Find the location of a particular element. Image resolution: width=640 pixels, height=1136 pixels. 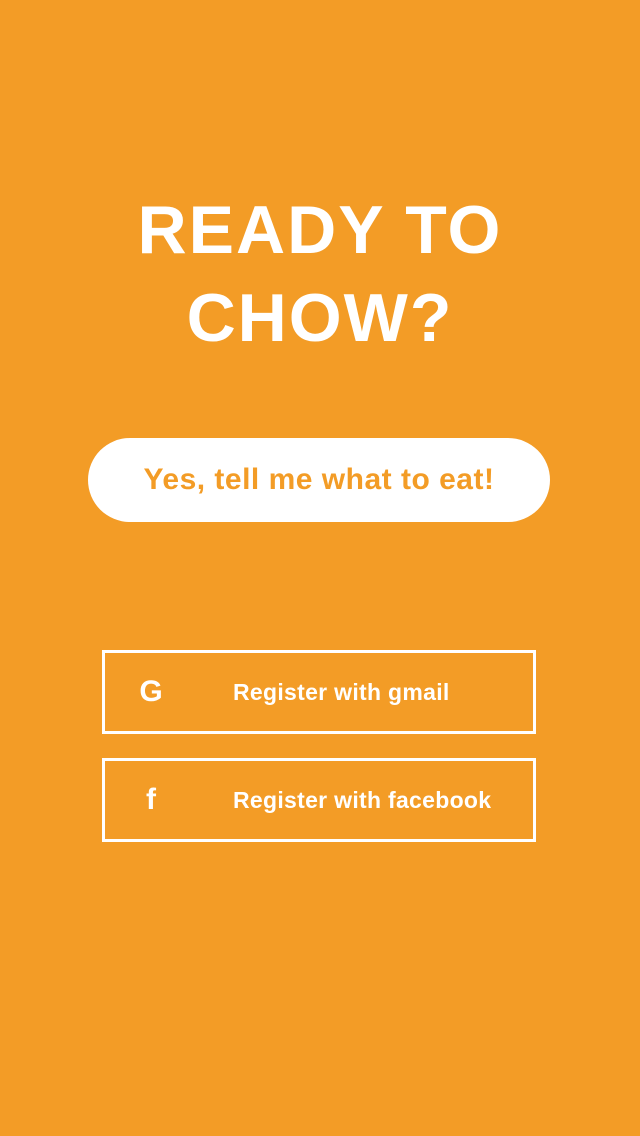

register-with-gmail-button: G Register with gmail is located at coordinates (319, 692).